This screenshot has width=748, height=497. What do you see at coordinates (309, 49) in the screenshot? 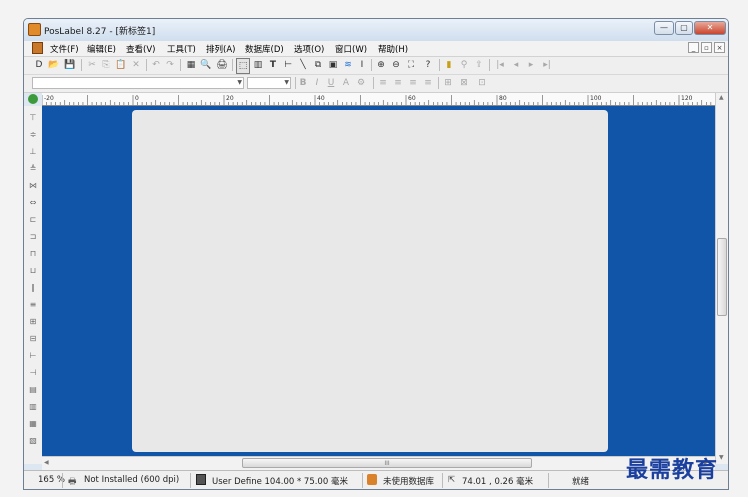
I see `menu-options: 选项(O)` at bounding box center [309, 49].